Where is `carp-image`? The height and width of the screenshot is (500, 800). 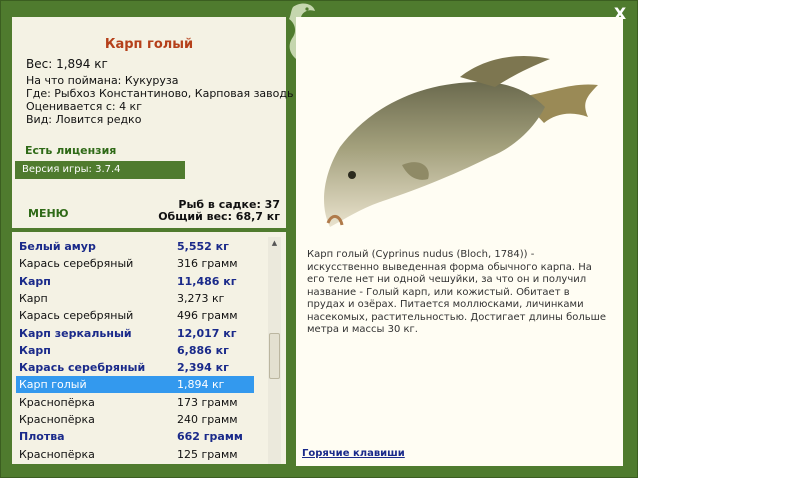 carp-image is located at coordinates (461, 141).